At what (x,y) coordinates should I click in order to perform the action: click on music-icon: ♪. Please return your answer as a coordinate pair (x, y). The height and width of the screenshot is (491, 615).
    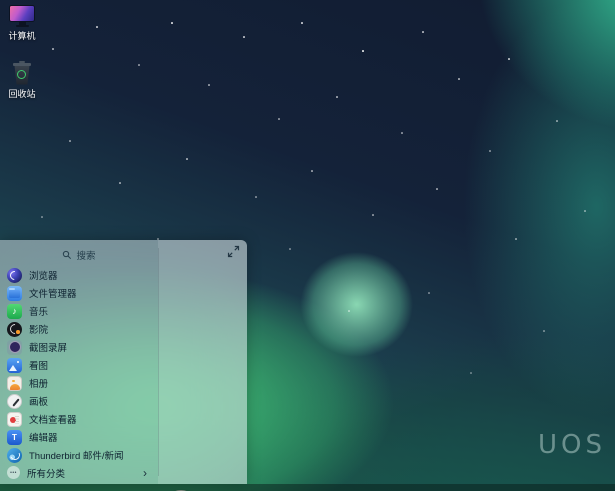
    Looking at the image, I should click on (14, 311).